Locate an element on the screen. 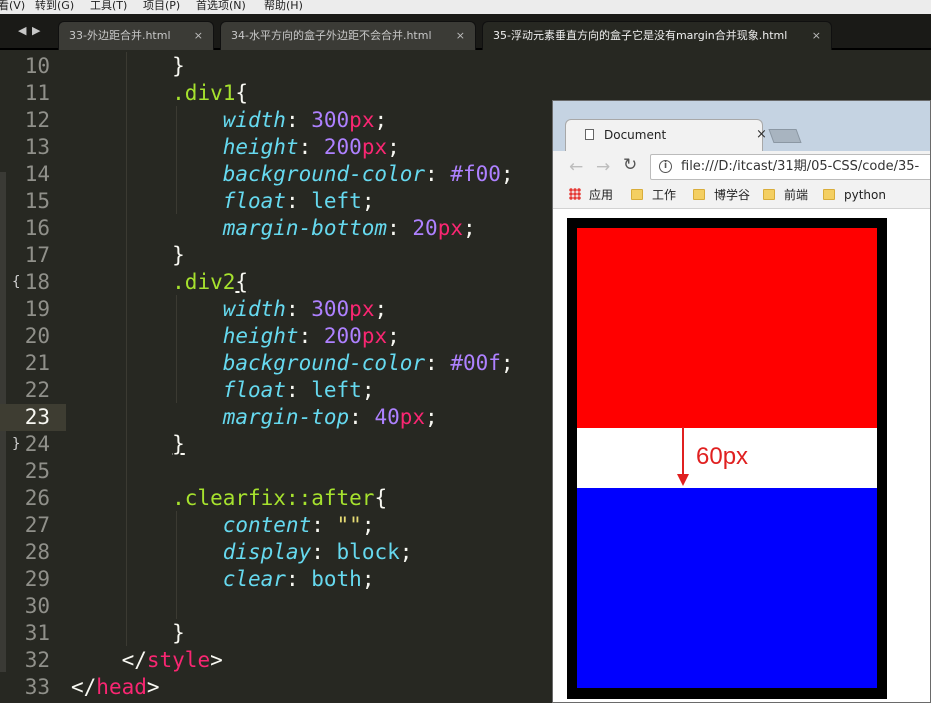  bookmark-label: 前端 is located at coordinates (796, 195).